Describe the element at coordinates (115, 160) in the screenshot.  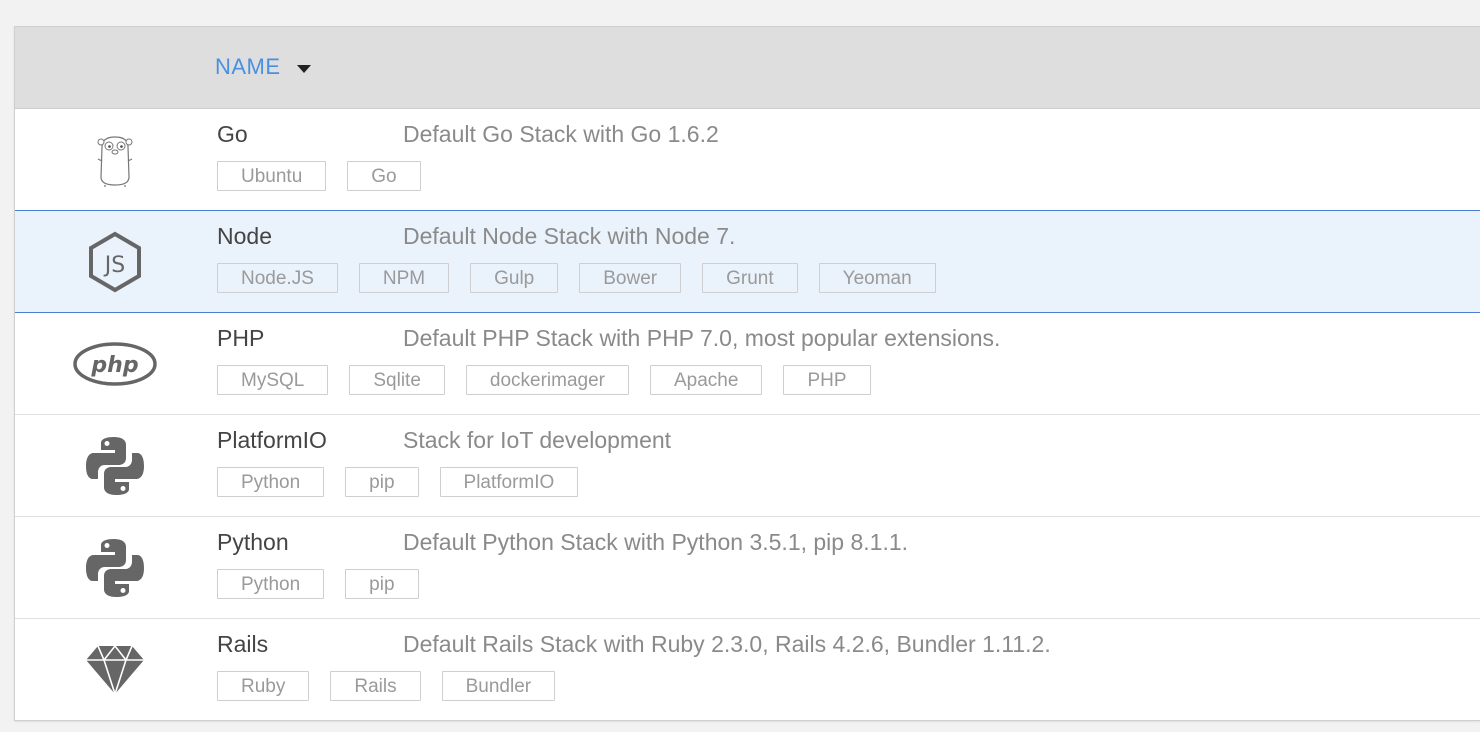
I see `gopher-icon` at that location.